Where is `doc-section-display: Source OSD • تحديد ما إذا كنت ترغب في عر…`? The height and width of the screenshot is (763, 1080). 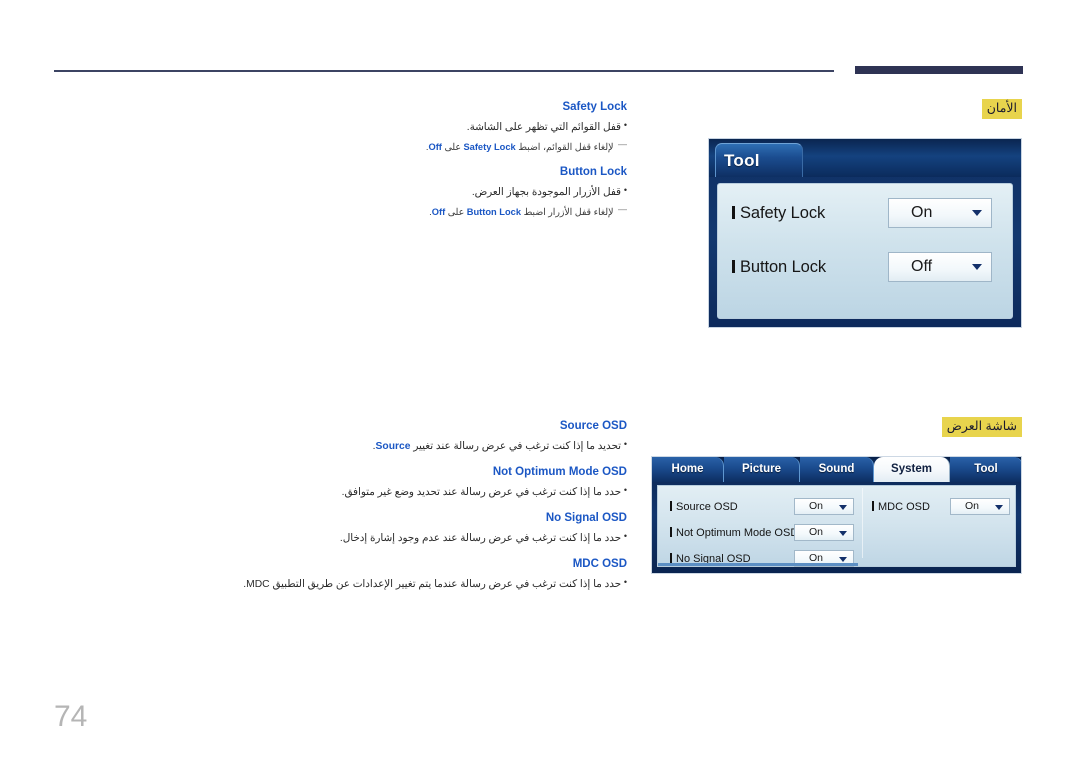
doc-section-display: Source OSD • تحديد ما إذا كنت ترغب في عر… is located at coordinates (388, 506).